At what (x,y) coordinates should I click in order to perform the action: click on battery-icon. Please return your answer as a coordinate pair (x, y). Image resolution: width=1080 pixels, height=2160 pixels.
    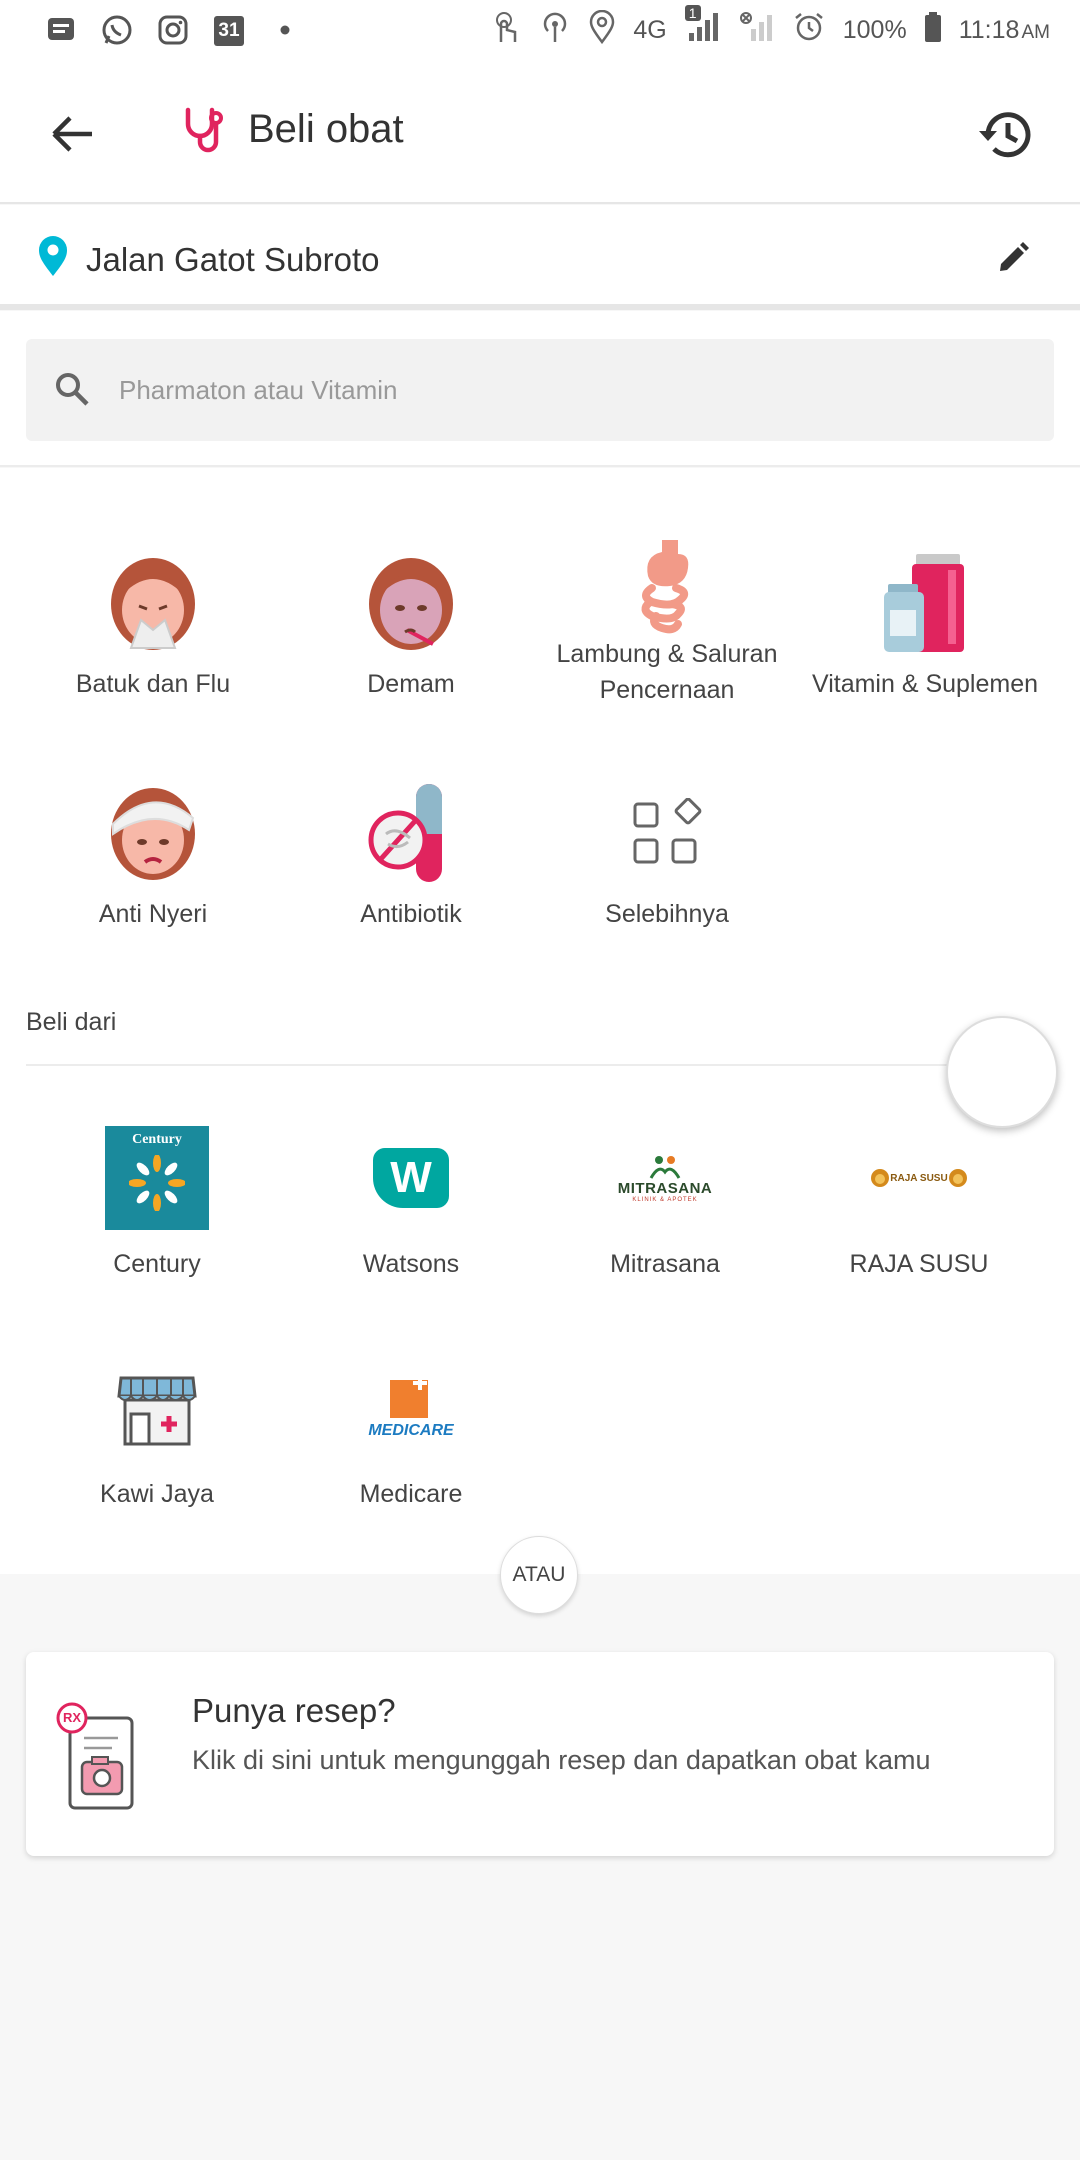
    Looking at the image, I should click on (932, 30).